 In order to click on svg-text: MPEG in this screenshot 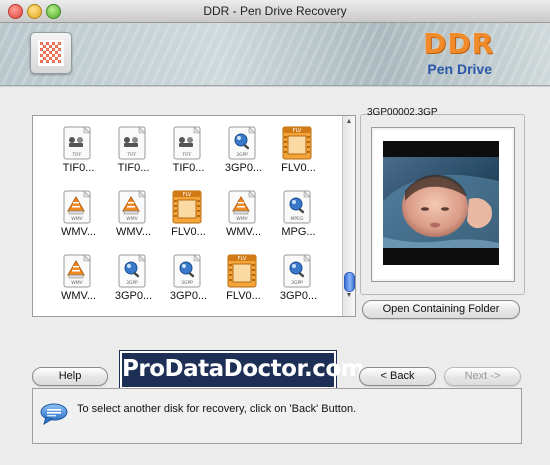, I will do `click(297, 219)`.